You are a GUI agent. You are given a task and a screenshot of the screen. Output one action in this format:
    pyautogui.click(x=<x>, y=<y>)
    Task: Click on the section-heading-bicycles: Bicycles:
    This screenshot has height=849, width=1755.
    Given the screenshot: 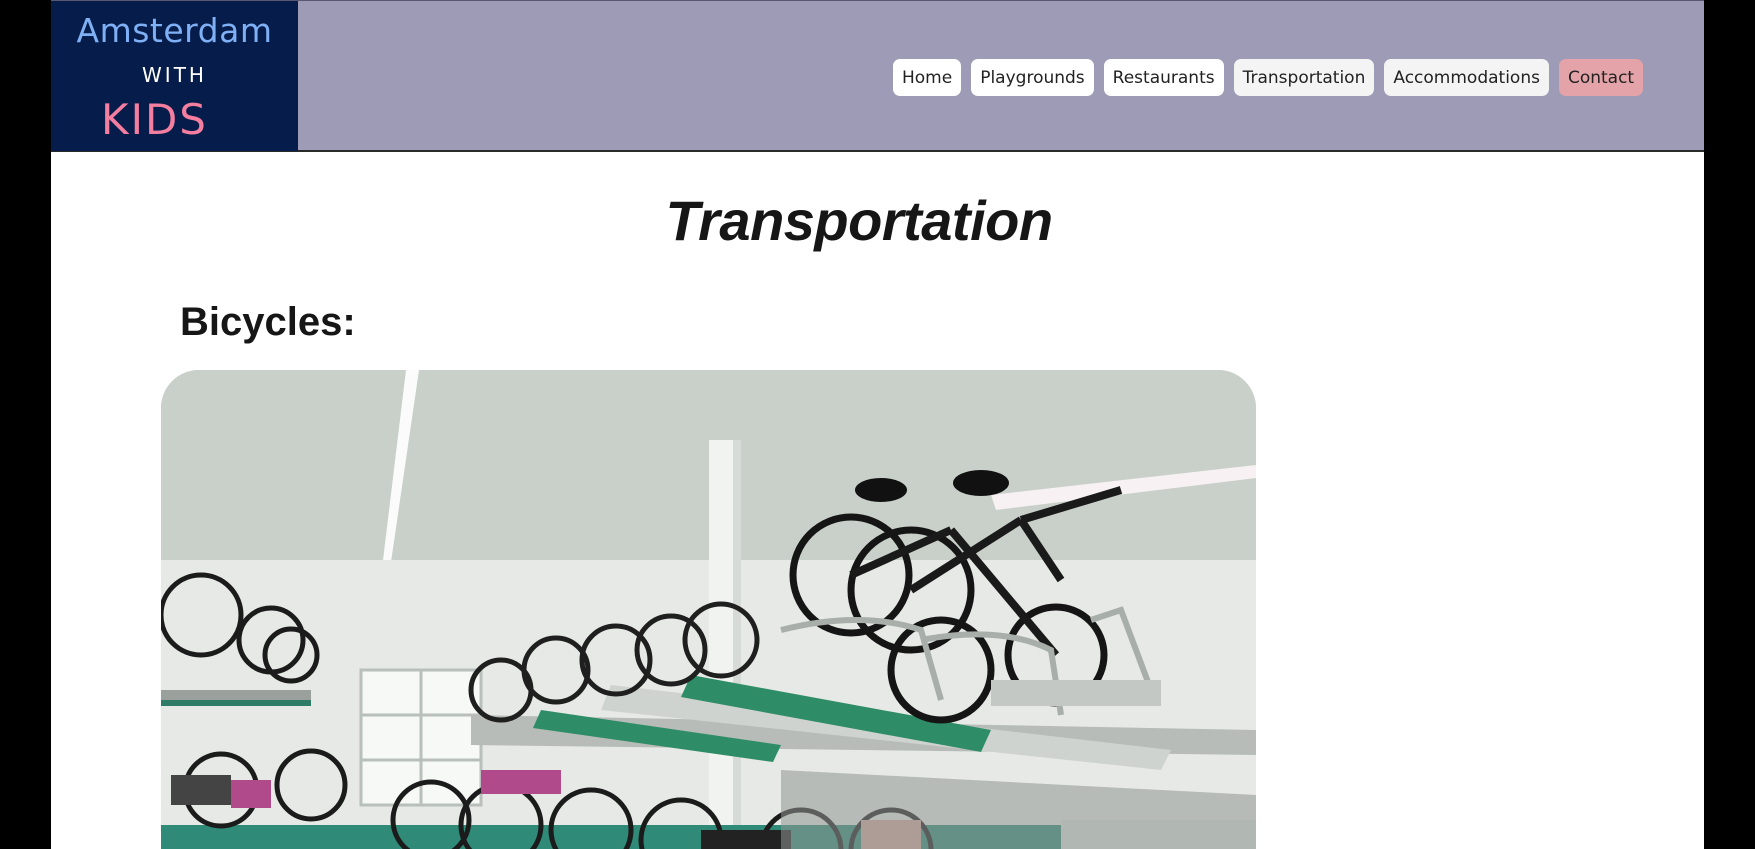 What is the action you would take?
    pyautogui.click(x=268, y=322)
    